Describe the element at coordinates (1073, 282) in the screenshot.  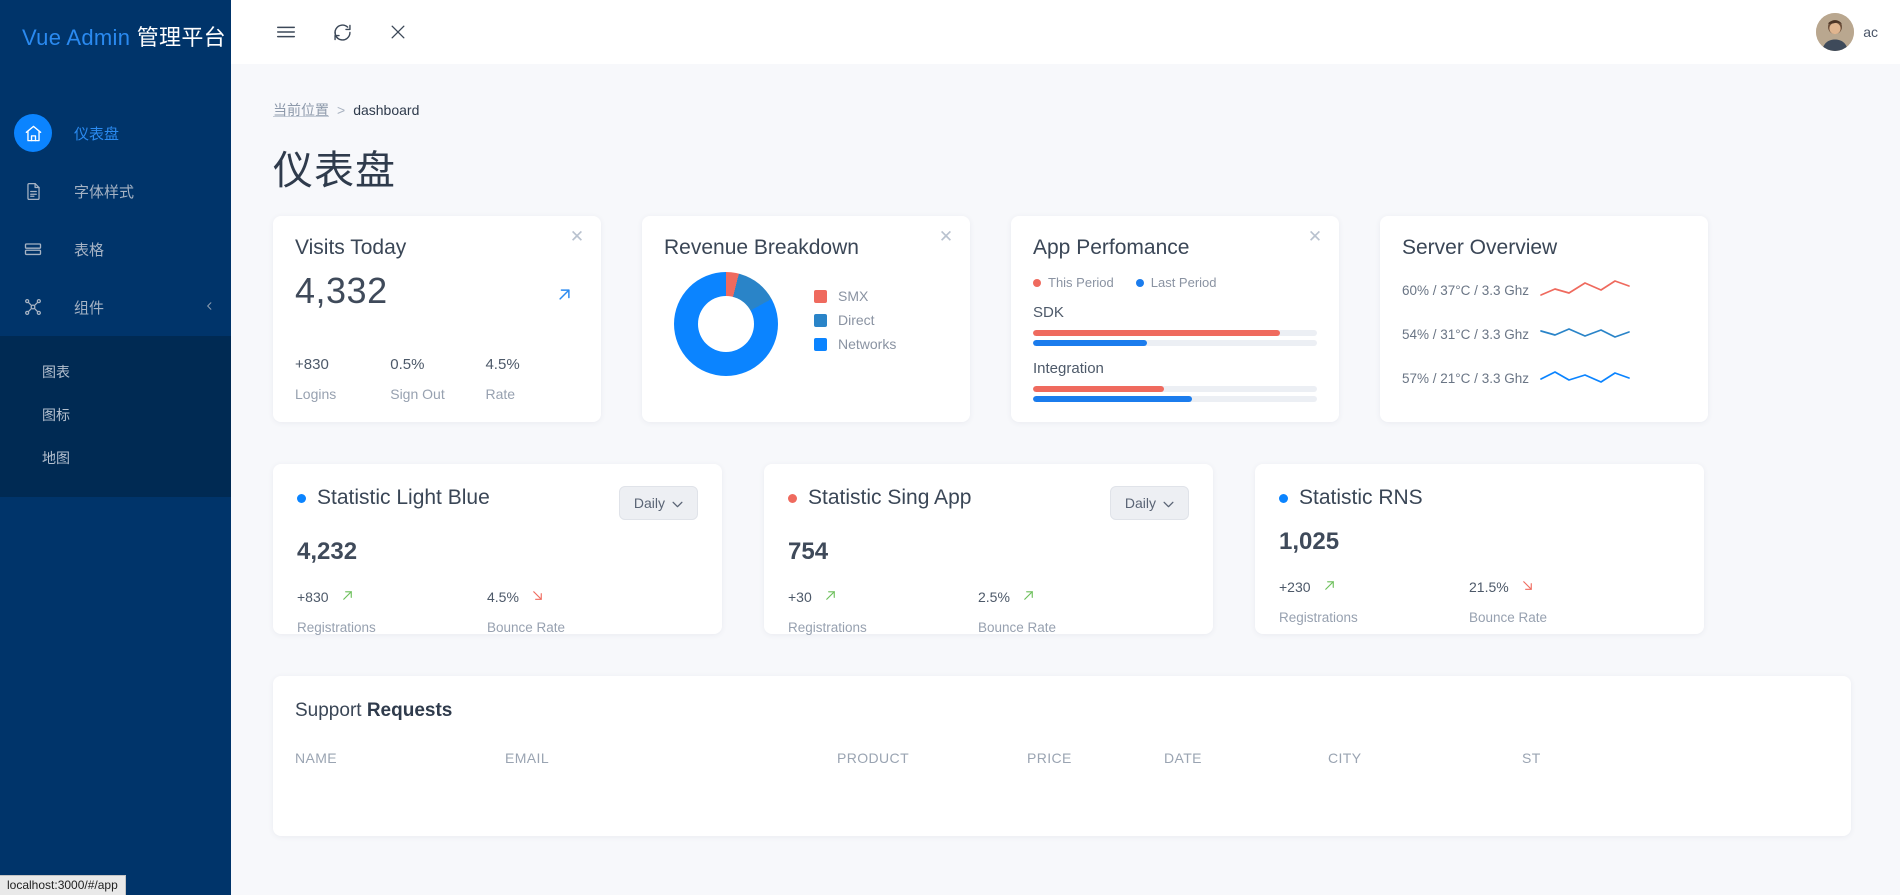
I see `legend-item-this-period: This Period` at that location.